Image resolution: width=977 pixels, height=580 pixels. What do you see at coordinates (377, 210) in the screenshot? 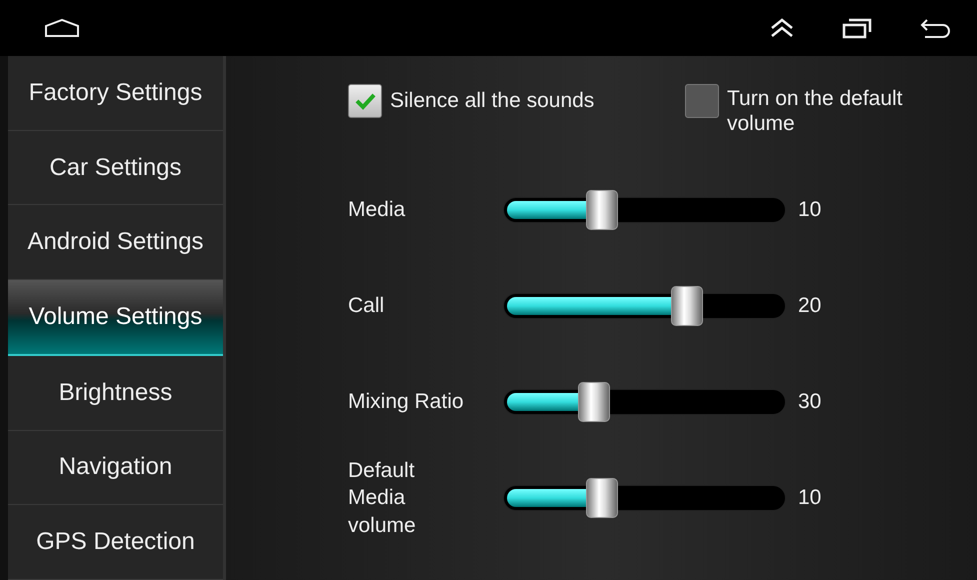
I see `slider-label: Media` at bounding box center [377, 210].